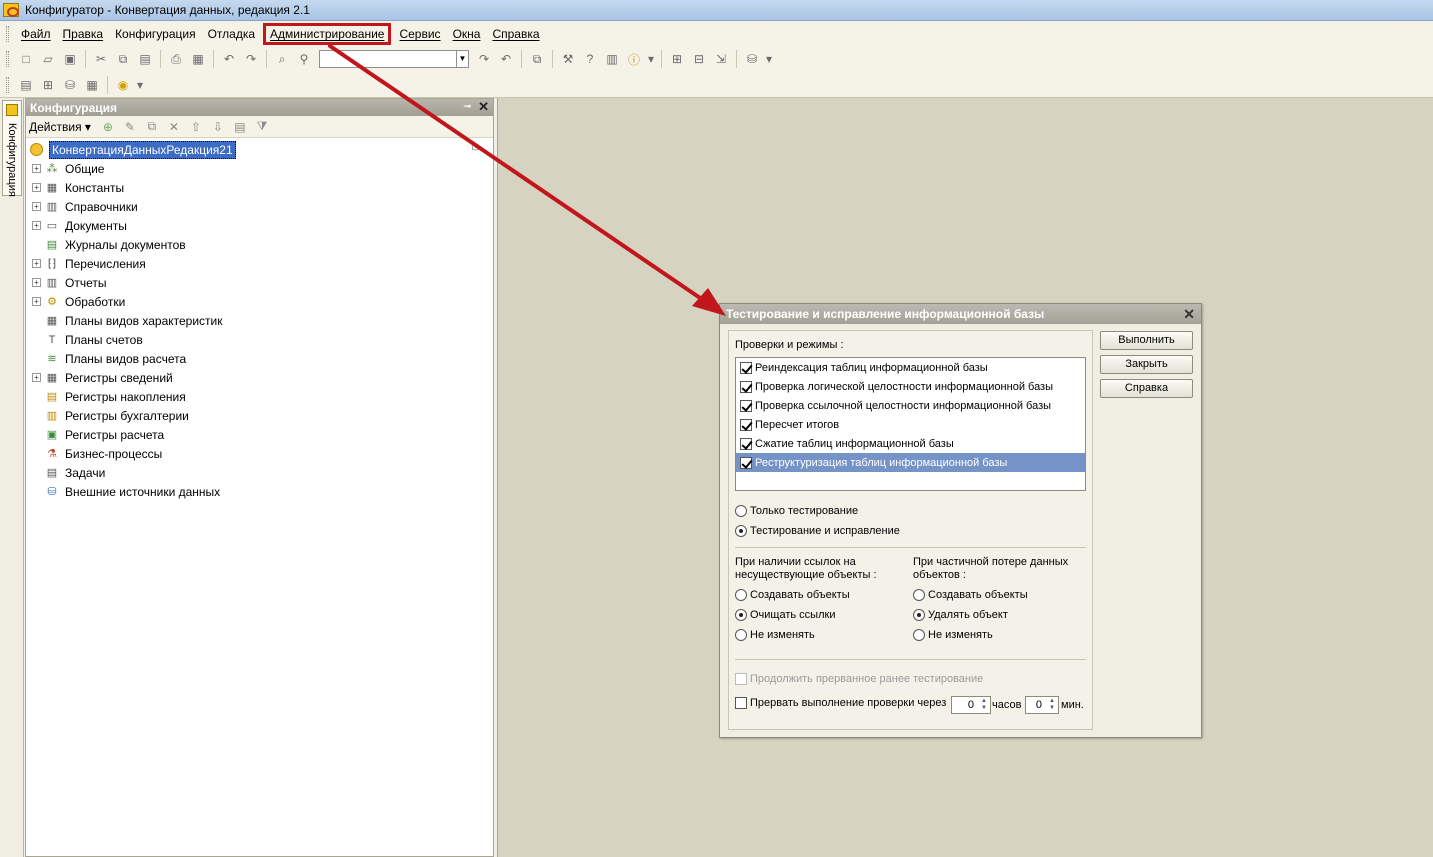  What do you see at coordinates (83, 34) in the screenshot?
I see `menu-edit: Правка` at bounding box center [83, 34].